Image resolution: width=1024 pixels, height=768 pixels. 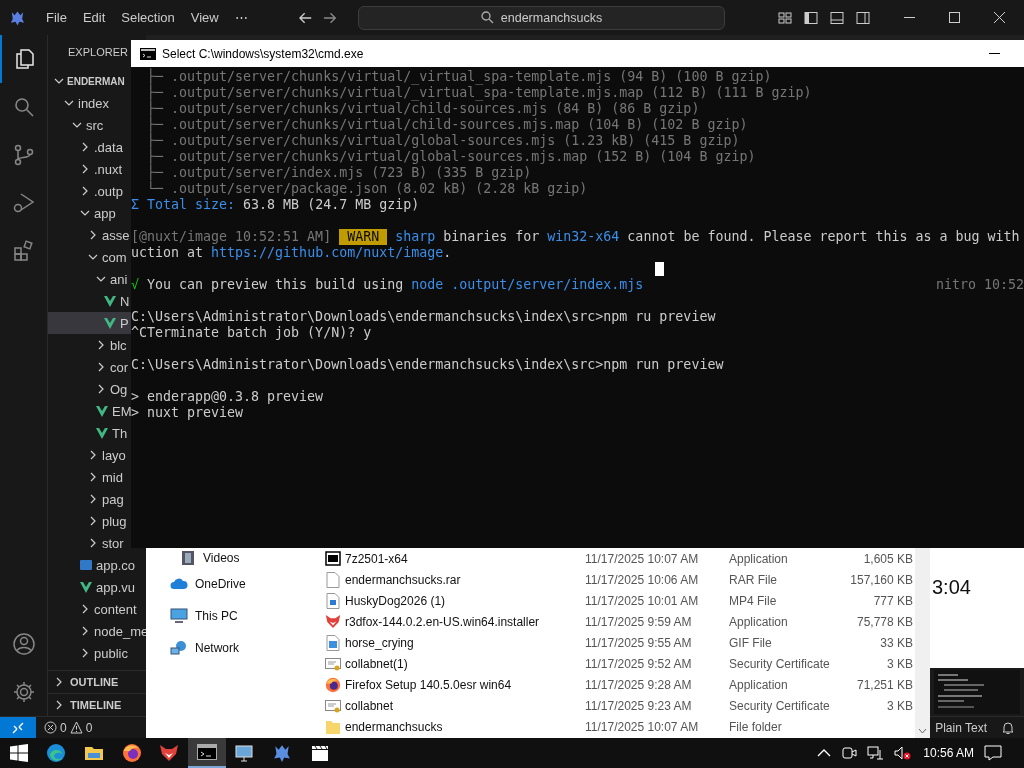 What do you see at coordinates (179, 648) in the screenshot?
I see `network-globe-icon` at bounding box center [179, 648].